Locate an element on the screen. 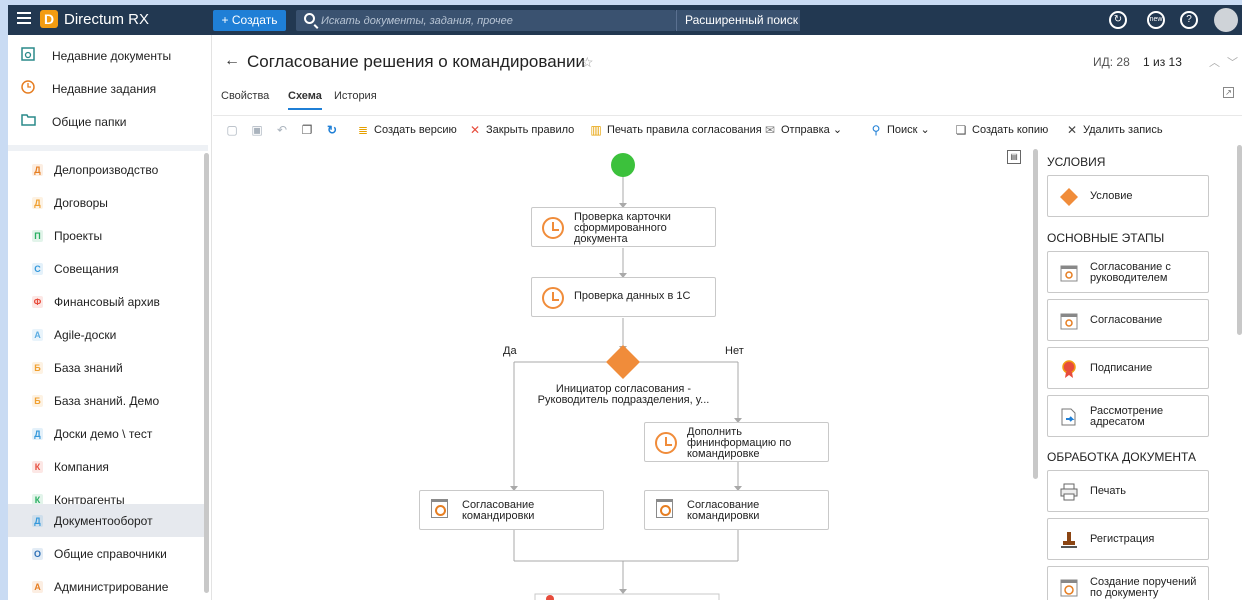 The height and width of the screenshot is (600, 1242). sidebar-module: П Проекты is located at coordinates (108, 235).